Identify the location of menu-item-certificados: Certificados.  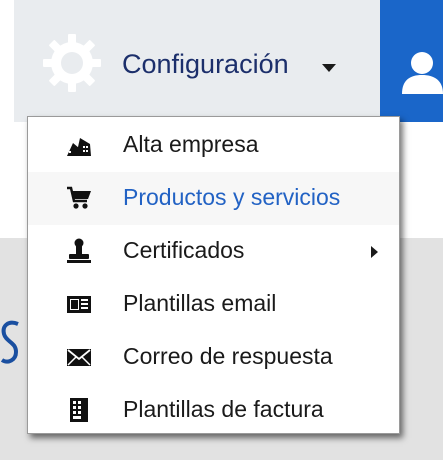
(213, 251).